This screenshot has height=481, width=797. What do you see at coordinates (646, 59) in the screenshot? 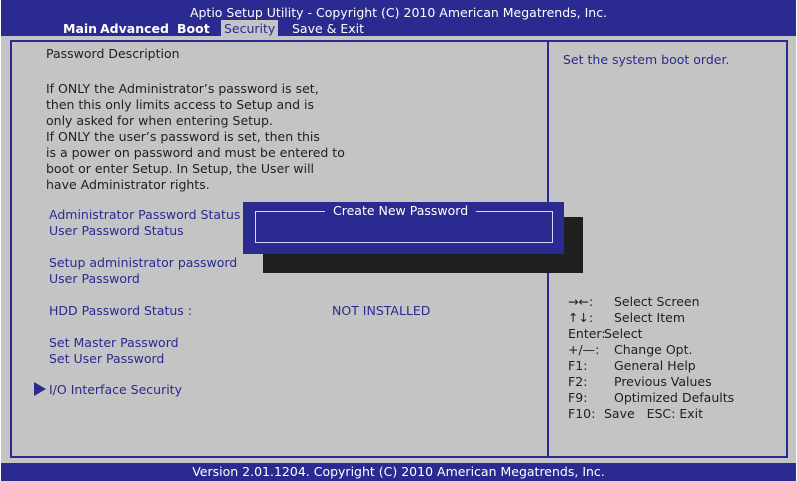
I see `help-text: Set the system boot order.` at bounding box center [646, 59].